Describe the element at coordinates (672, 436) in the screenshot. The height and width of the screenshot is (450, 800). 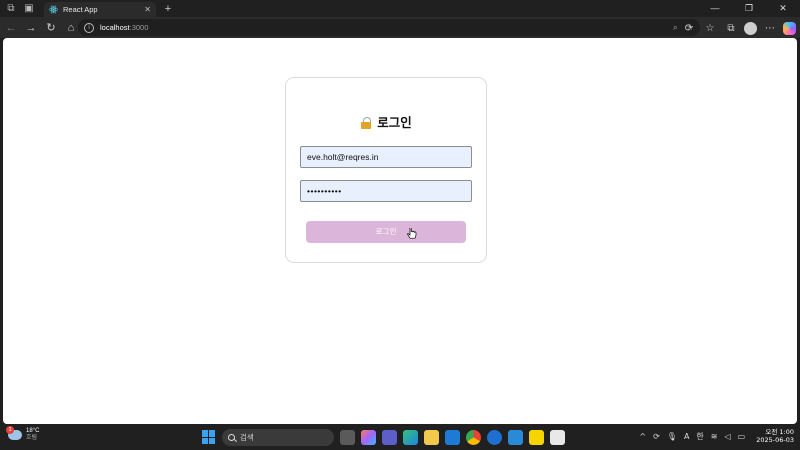
I see `microphone-icon: 🎙` at that location.